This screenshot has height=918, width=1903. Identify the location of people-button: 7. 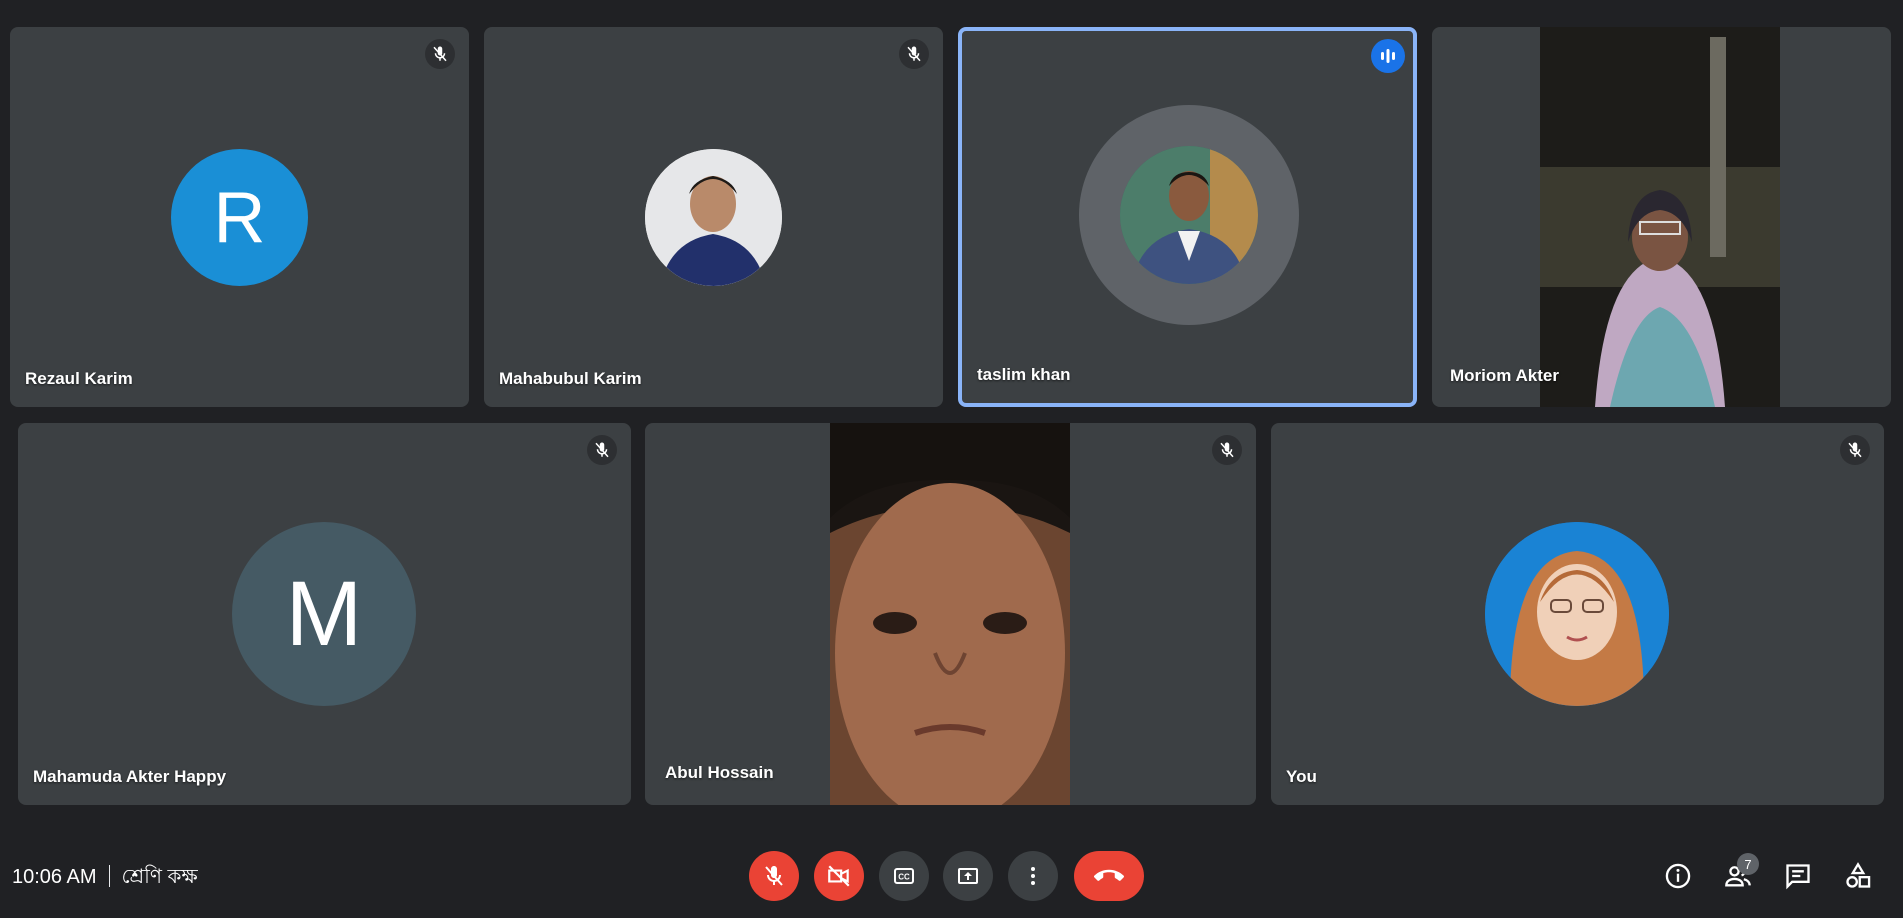
(1739, 874).